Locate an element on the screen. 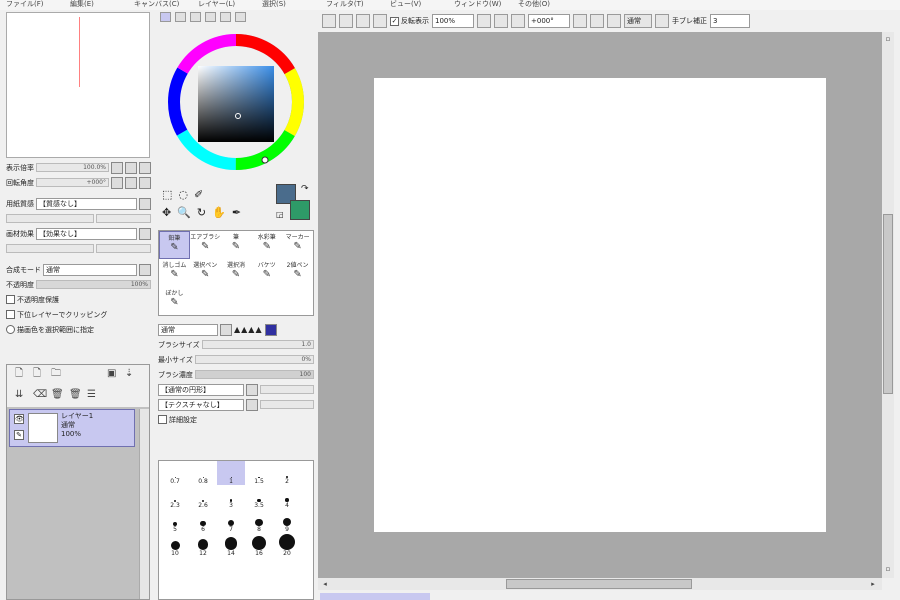  brush-size-preset: 16 is located at coordinates (259, 545).